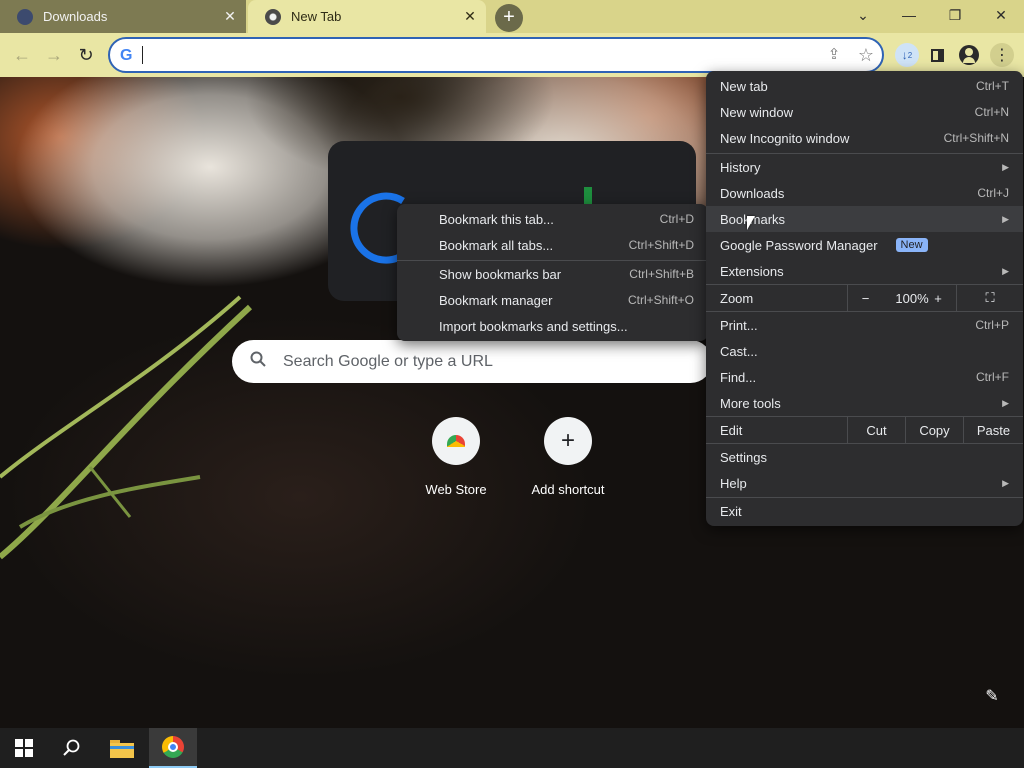  Describe the element at coordinates (72, 748) in the screenshot. I see `taskbar-search-icon` at that location.